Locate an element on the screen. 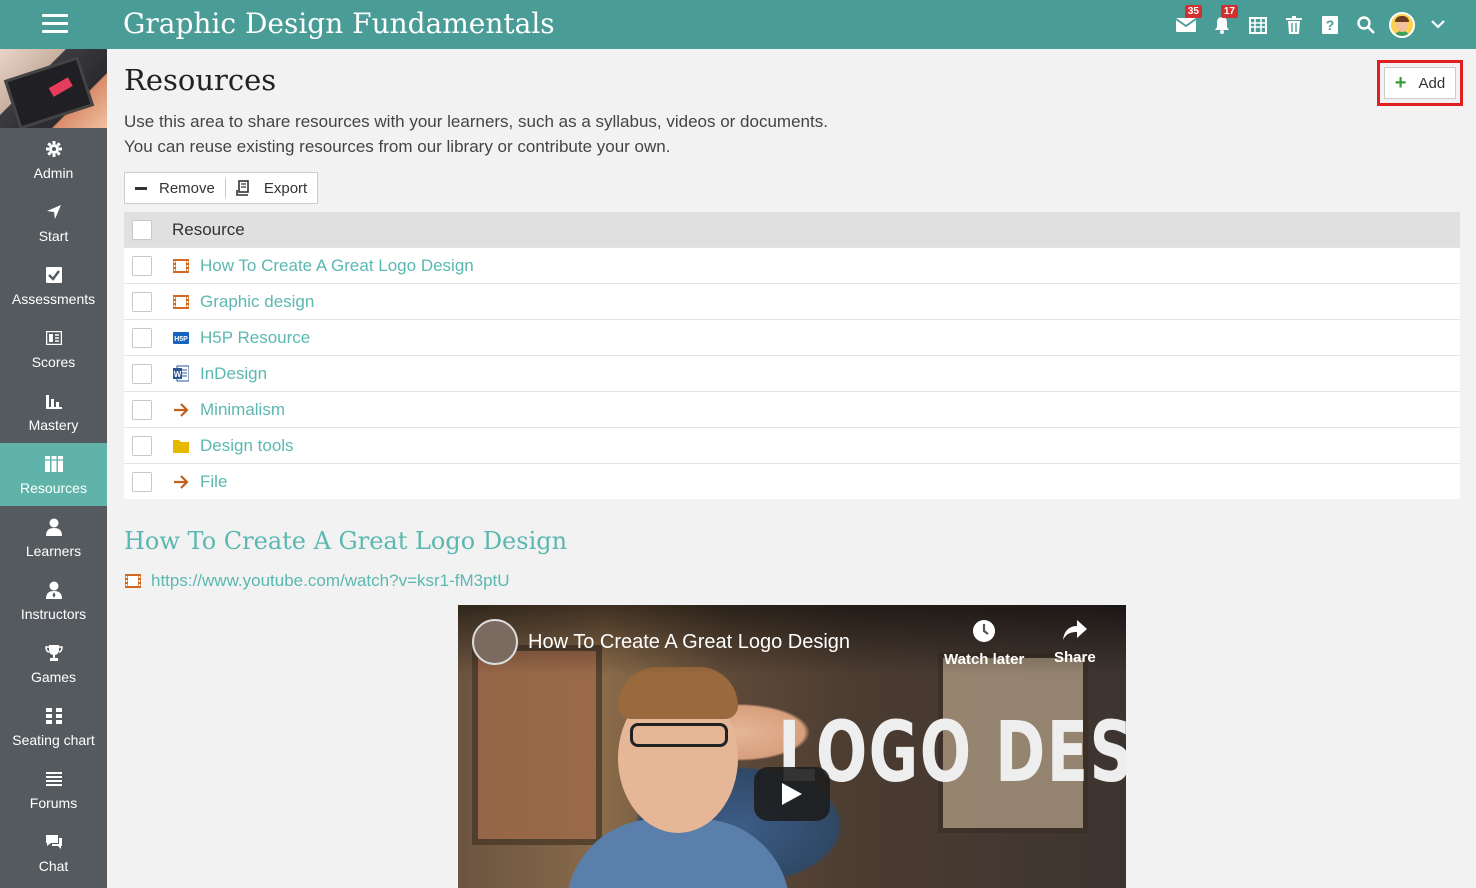 The width and height of the screenshot is (1476, 888). trash-button is located at coordinates (1294, 24).